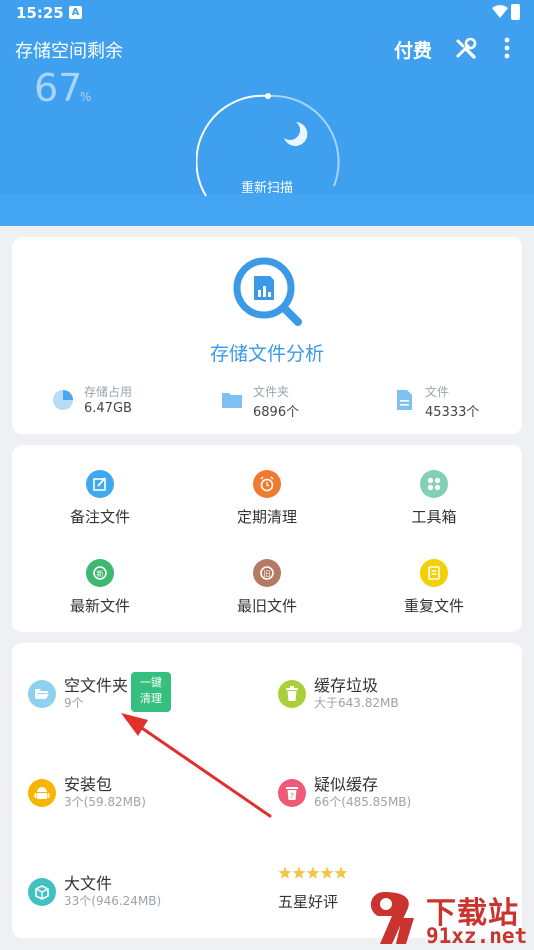  What do you see at coordinates (292, 694) in the screenshot?
I see `trash-icon` at bounding box center [292, 694].